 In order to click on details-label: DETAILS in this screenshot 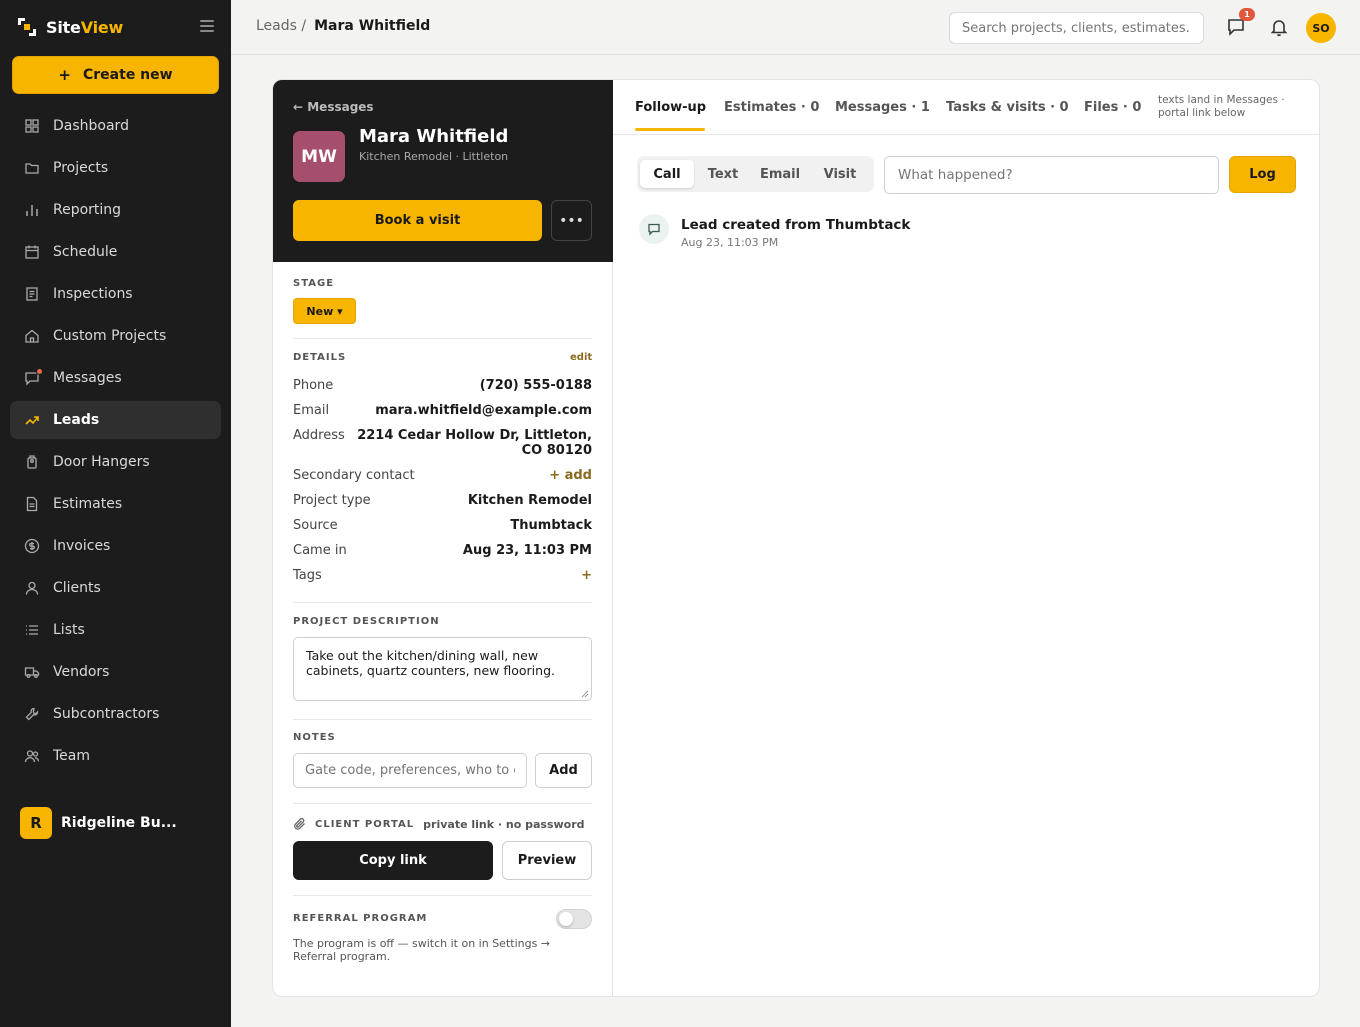, I will do `click(320, 357)`.